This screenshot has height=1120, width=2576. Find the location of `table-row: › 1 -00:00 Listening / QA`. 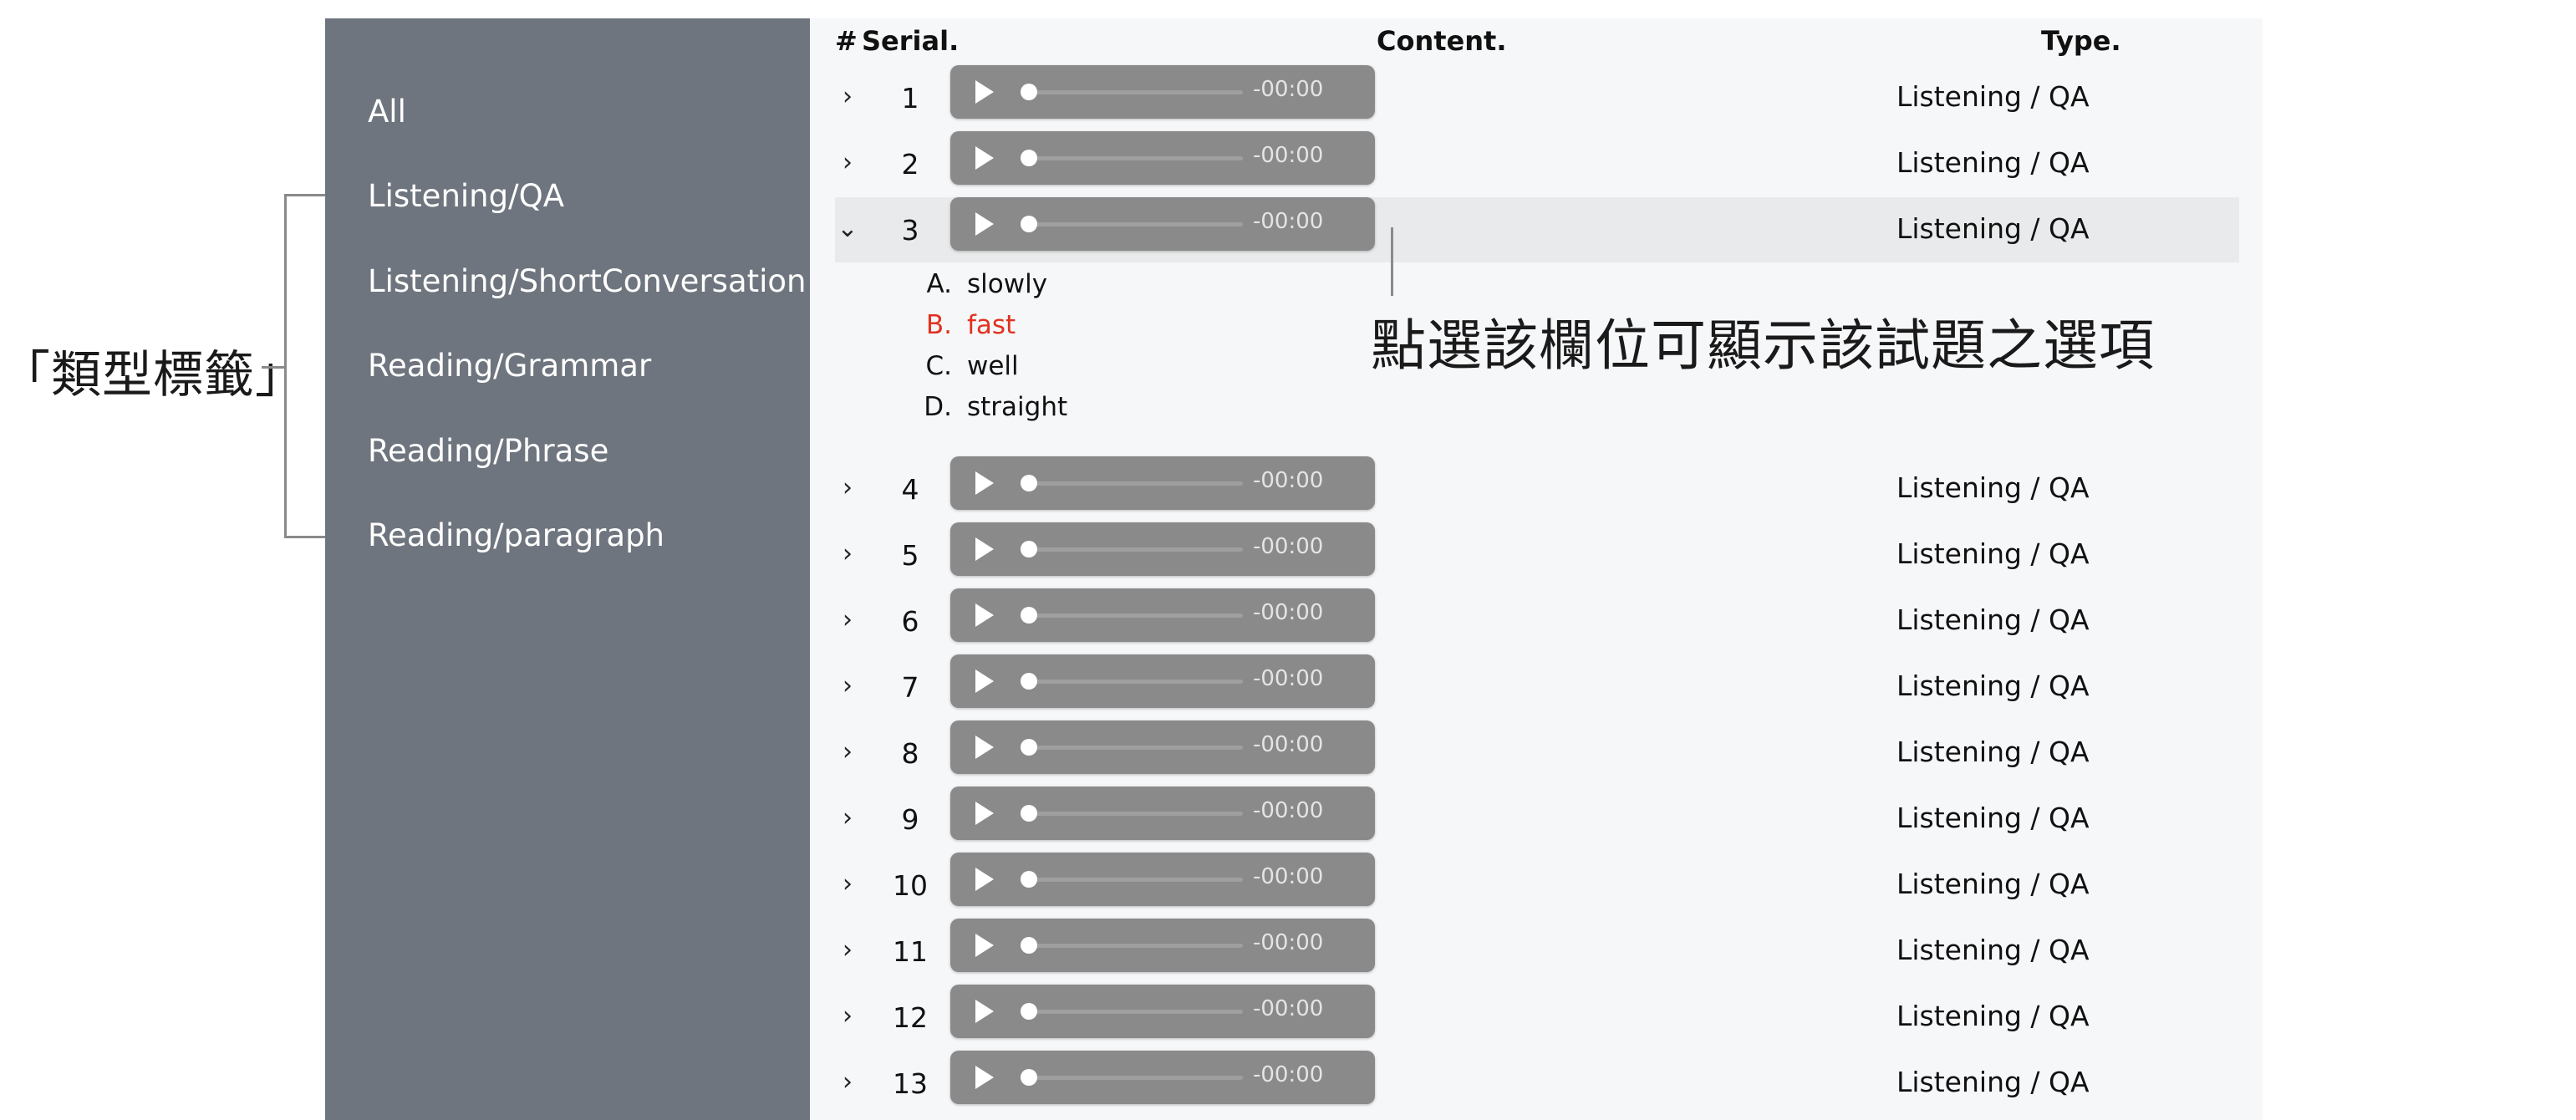

table-row: › 1 -00:00 Listening / QA is located at coordinates (1537, 97).